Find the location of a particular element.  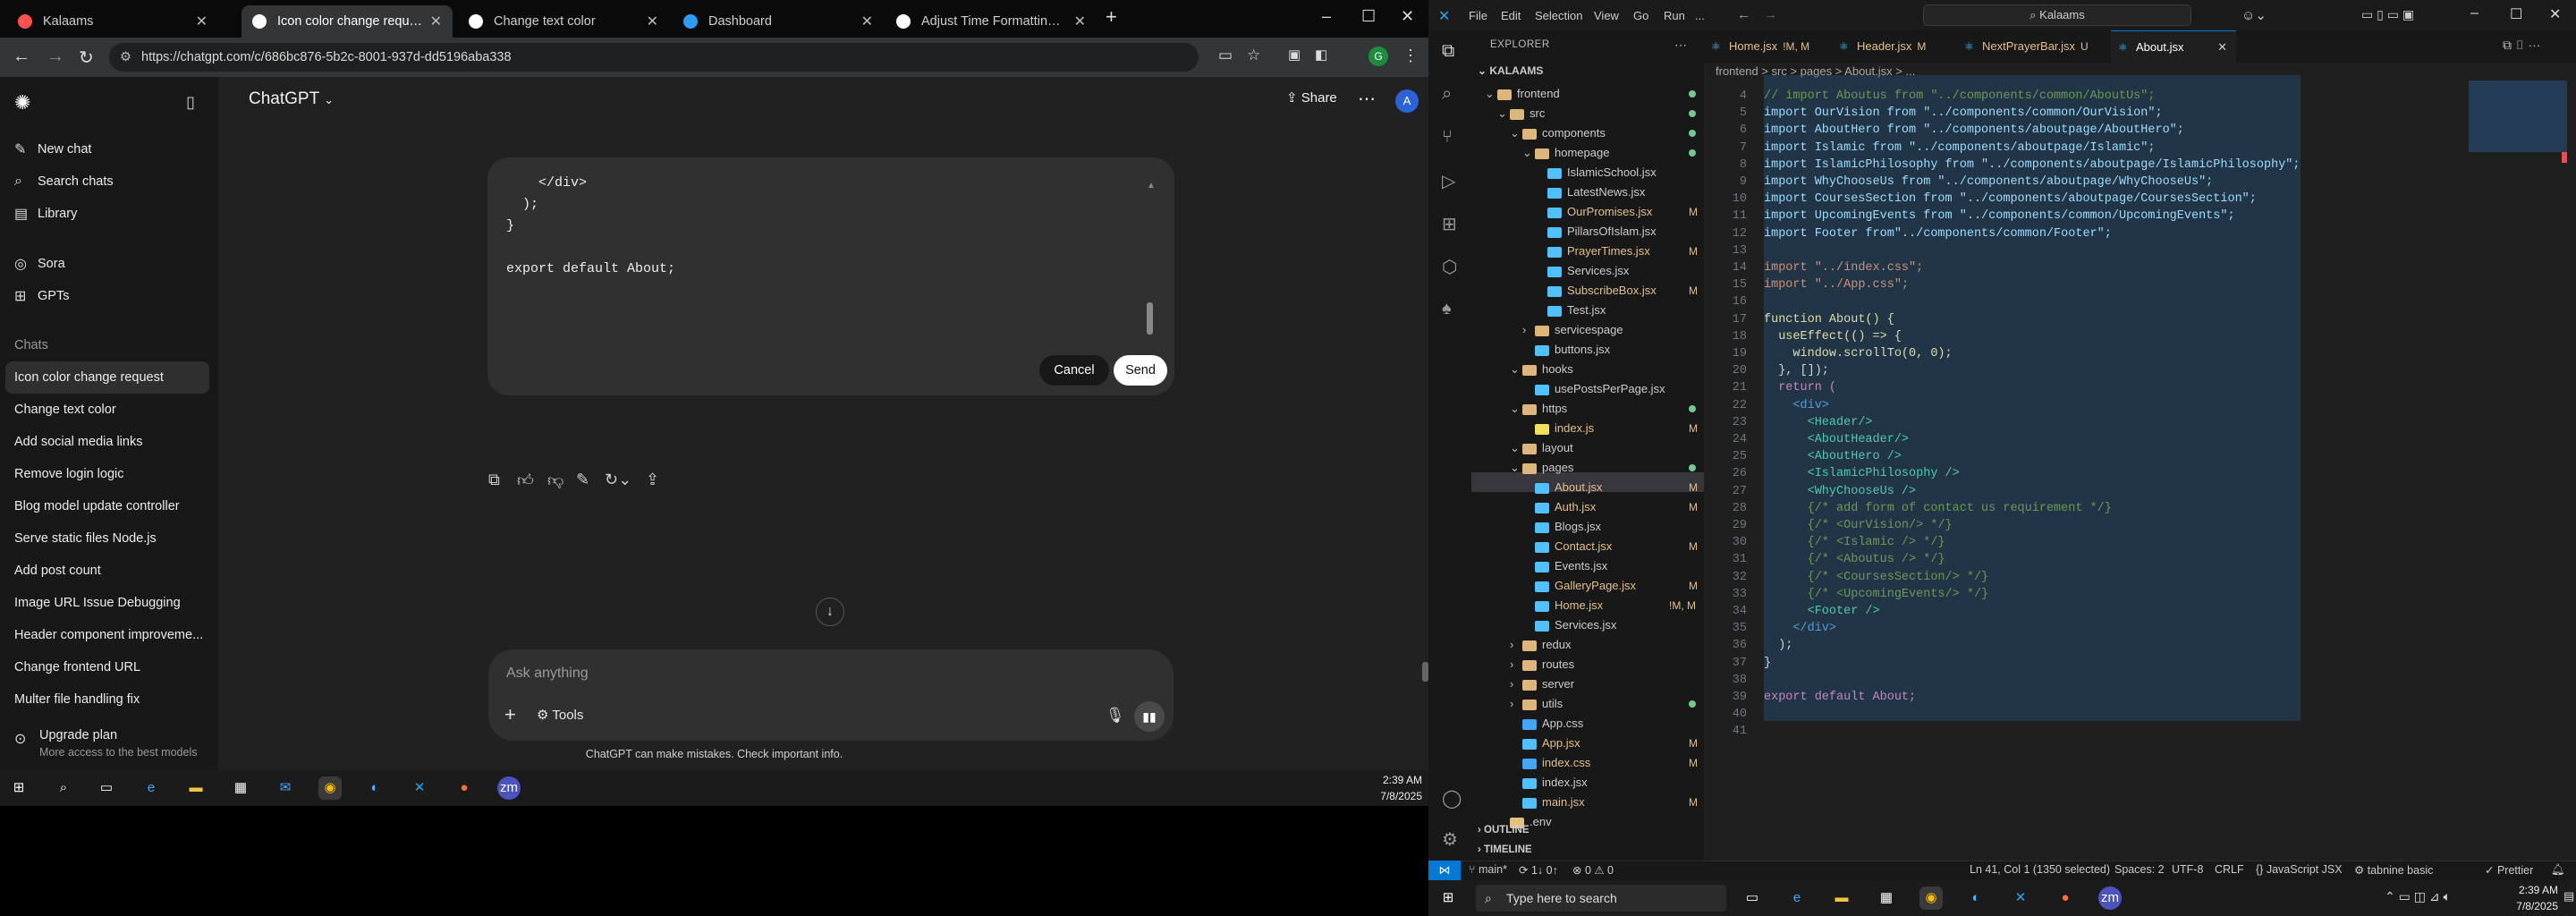

extension-icon-2: ◧ is located at coordinates (1321, 55).